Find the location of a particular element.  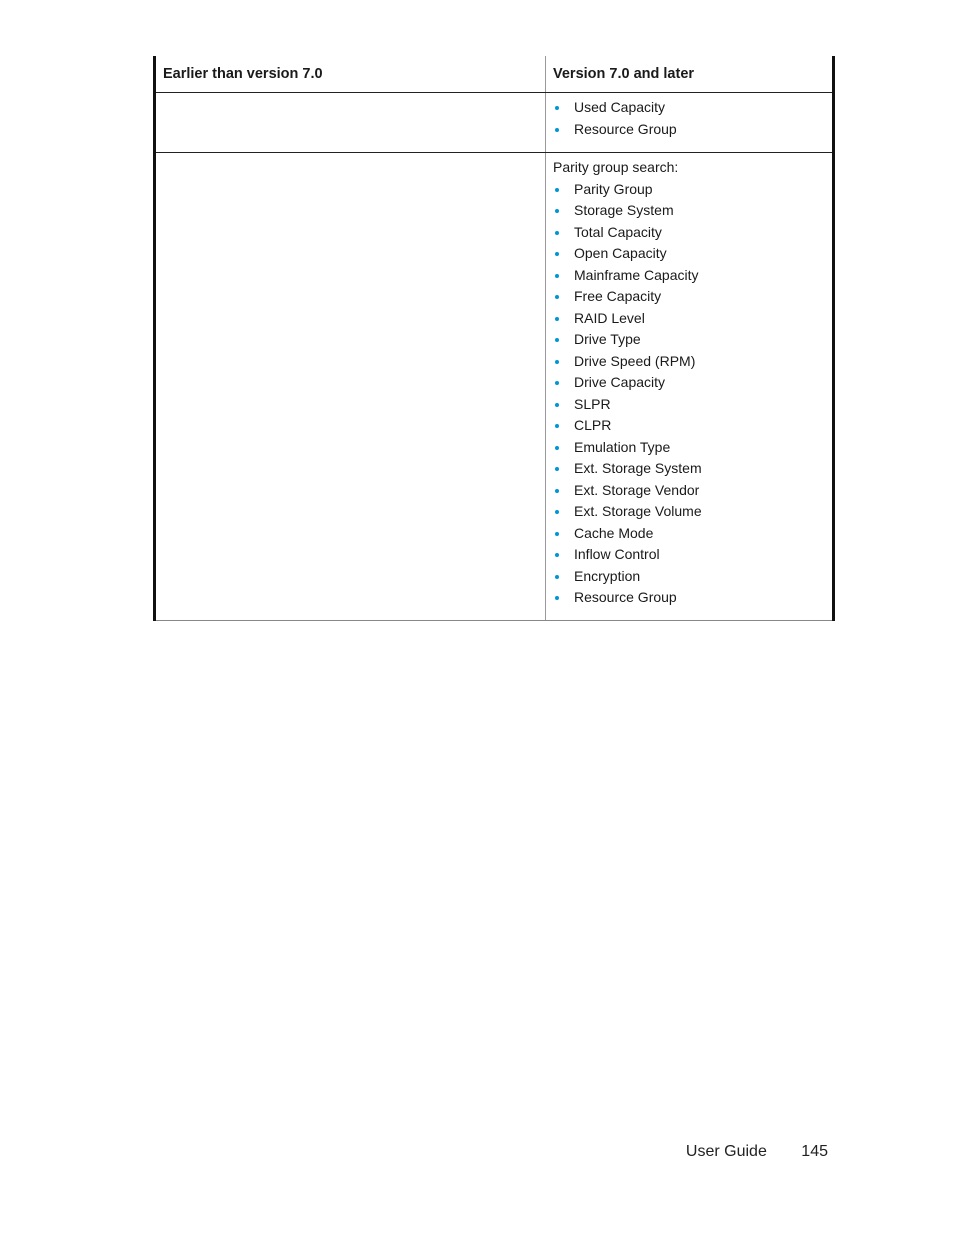

list-item: Ext. Storage Vendor is located at coordinates (692, 491).